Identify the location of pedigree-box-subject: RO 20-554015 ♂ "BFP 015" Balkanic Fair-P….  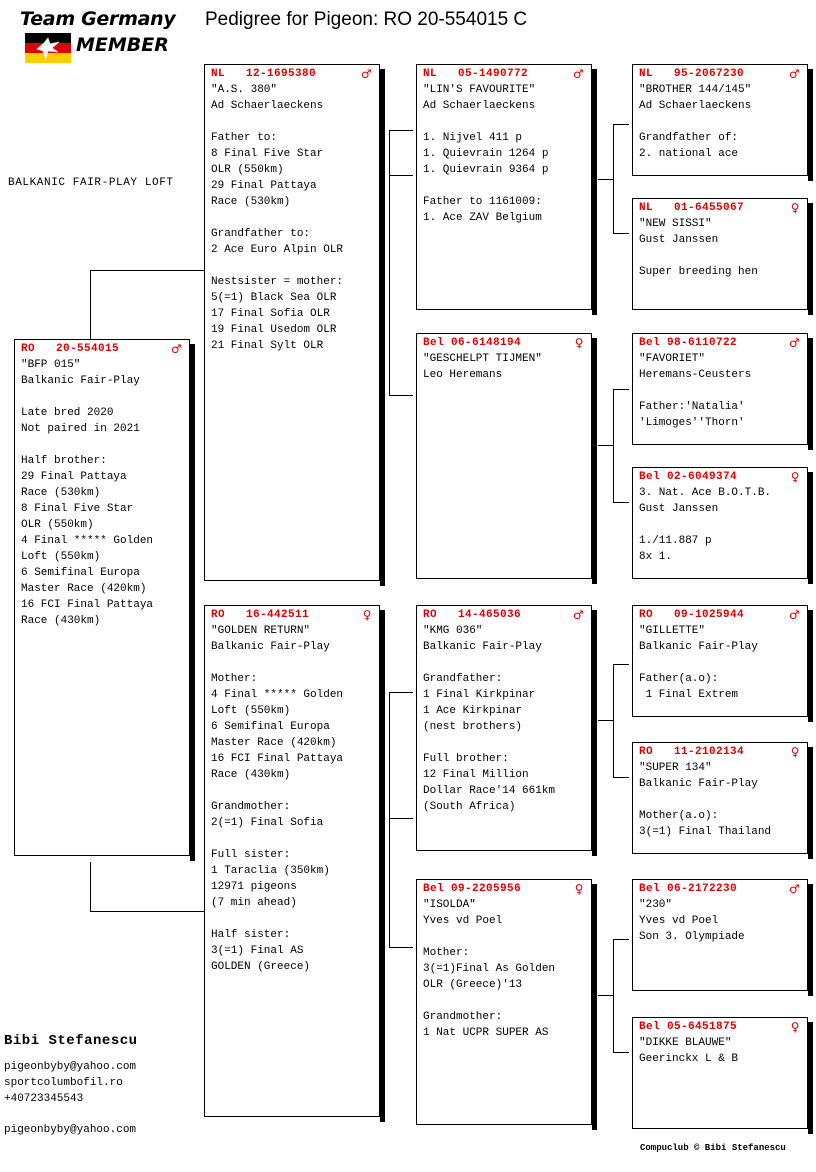
(102, 597).